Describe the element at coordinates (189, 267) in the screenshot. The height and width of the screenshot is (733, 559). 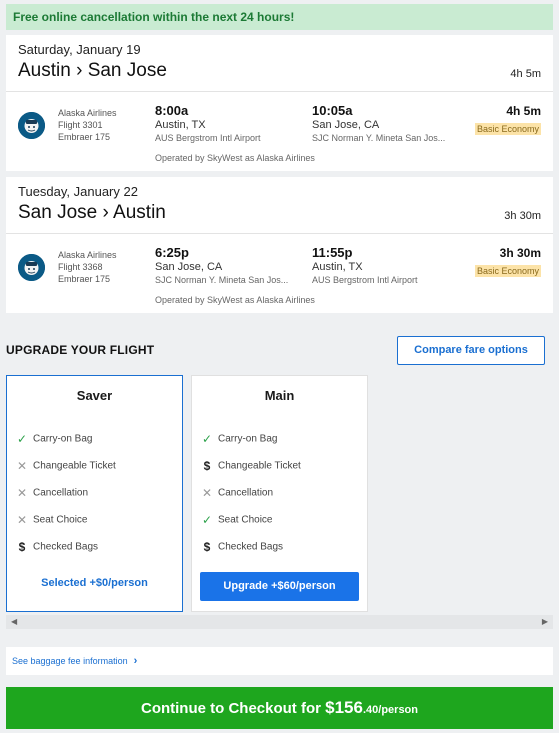
I see `departure-city: San Jose, CA` at that location.